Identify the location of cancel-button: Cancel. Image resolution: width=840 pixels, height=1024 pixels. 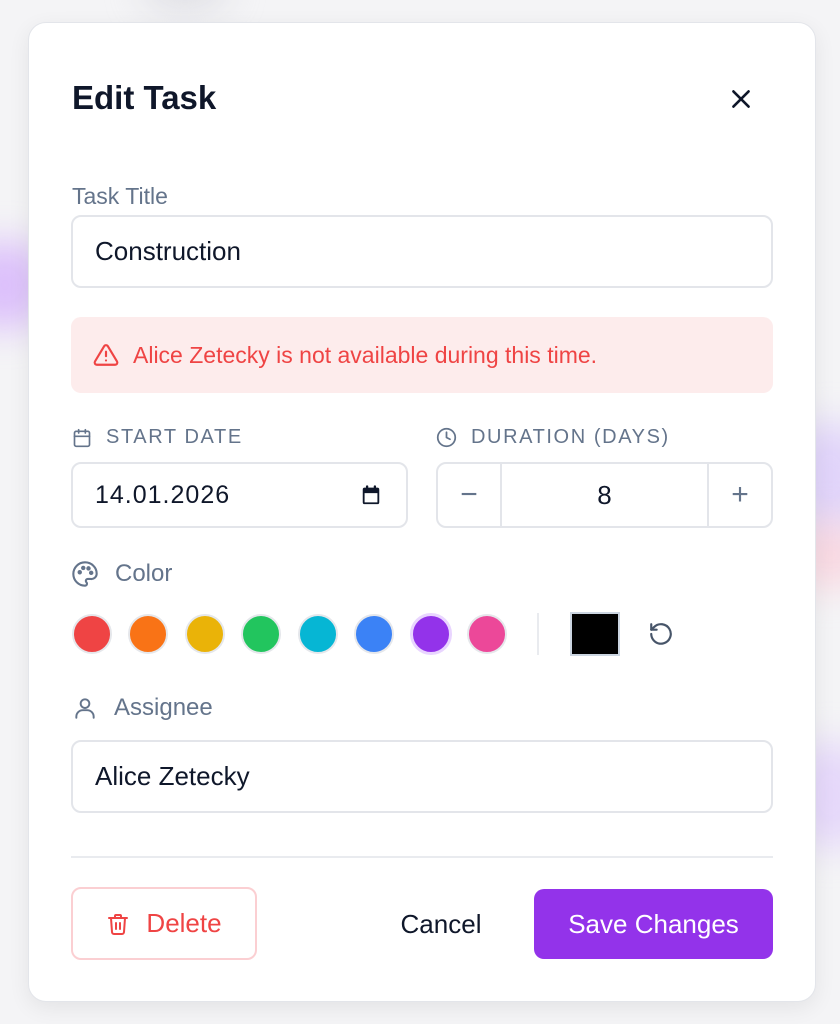
(441, 924).